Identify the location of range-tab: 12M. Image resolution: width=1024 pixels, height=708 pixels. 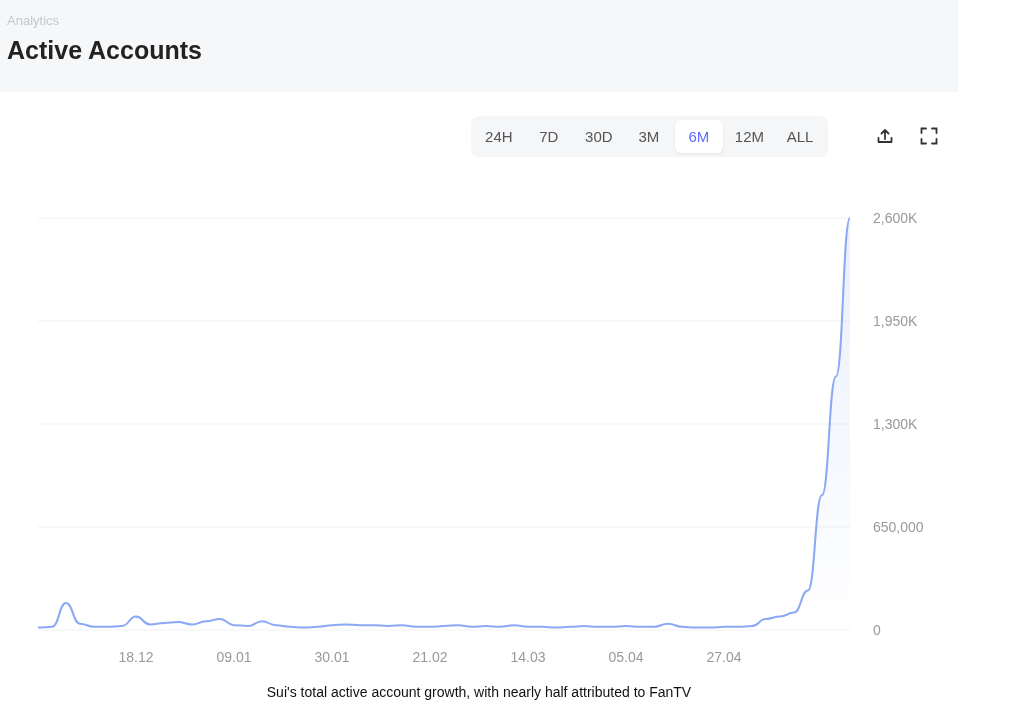
(749, 136).